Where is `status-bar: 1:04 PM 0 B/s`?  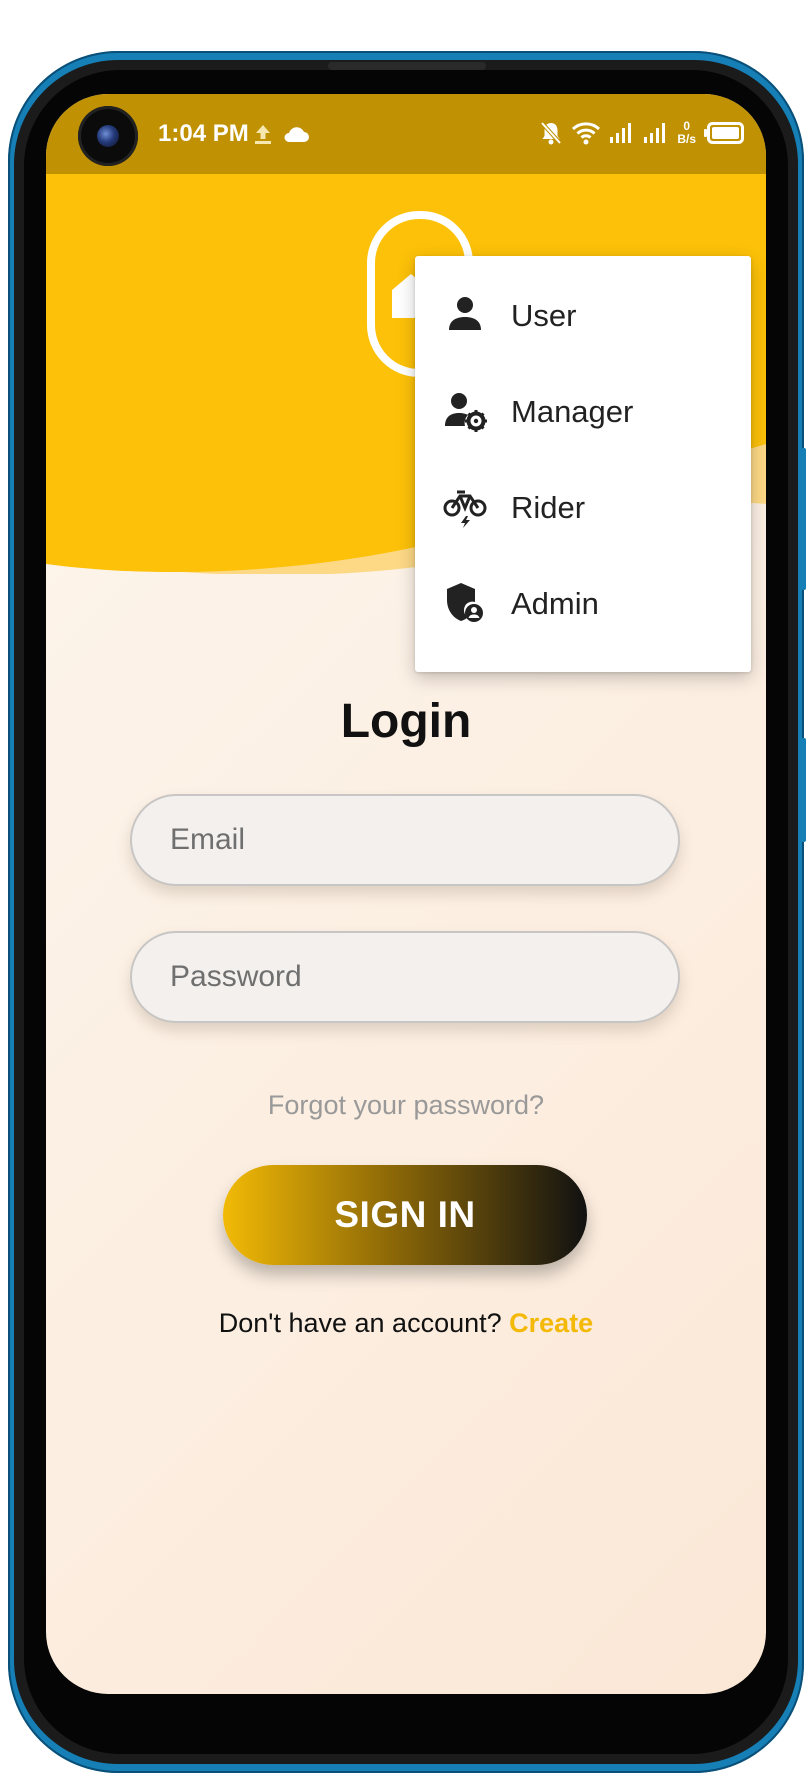
status-bar: 1:04 PM 0 B/s is located at coordinates (406, 134).